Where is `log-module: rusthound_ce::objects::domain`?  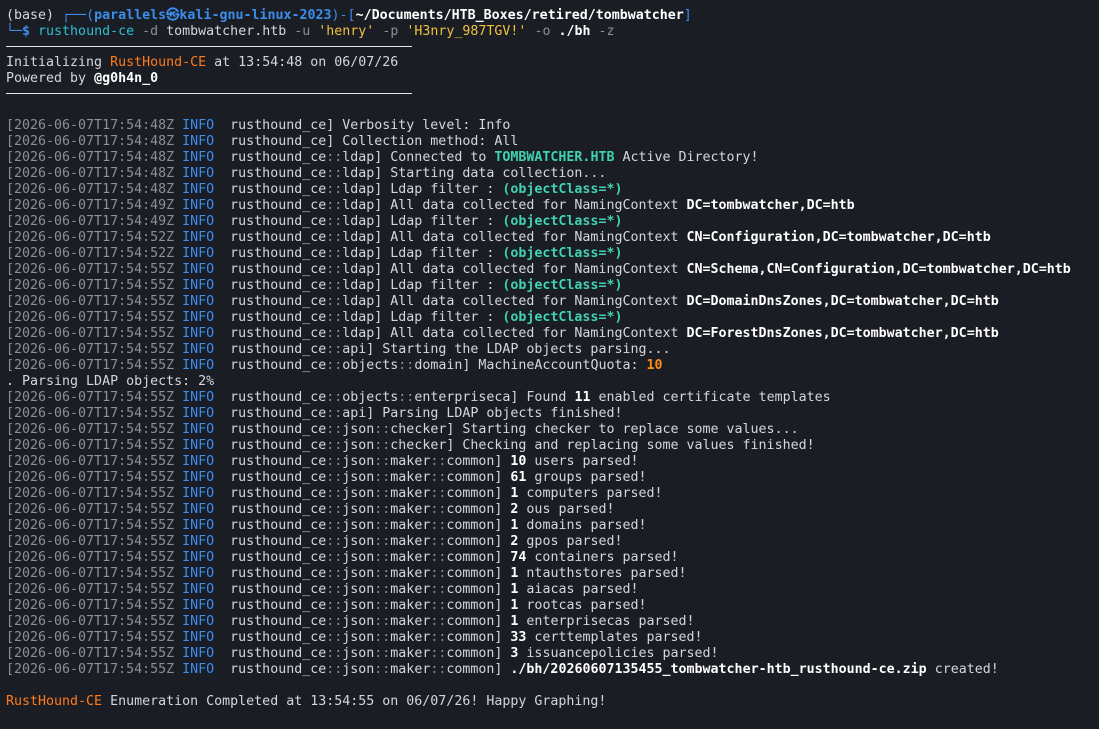 log-module: rusthound_ce::objects::domain is located at coordinates (342, 365).